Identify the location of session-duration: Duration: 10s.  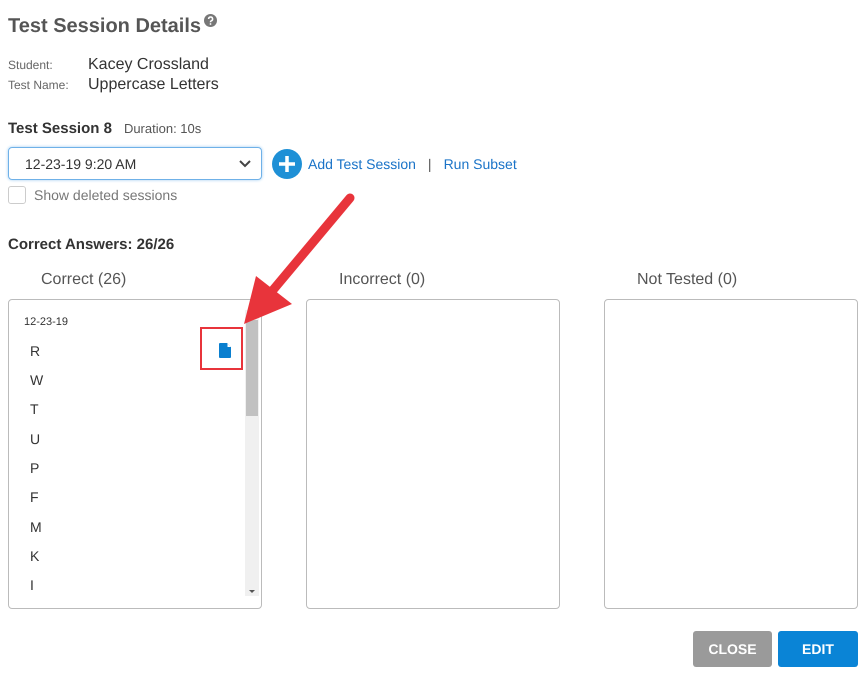
(163, 128).